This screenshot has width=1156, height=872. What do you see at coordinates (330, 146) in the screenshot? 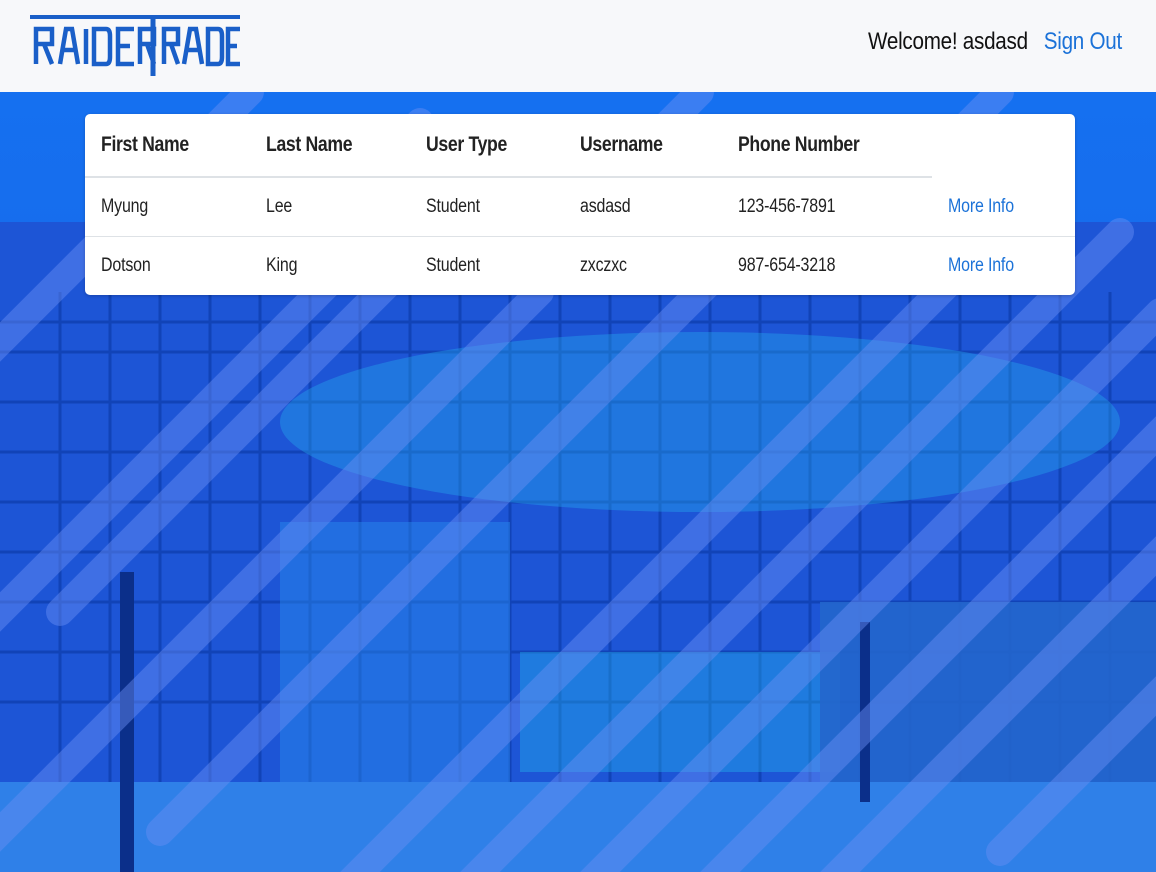
I see `col-last-name: Last Name` at bounding box center [330, 146].